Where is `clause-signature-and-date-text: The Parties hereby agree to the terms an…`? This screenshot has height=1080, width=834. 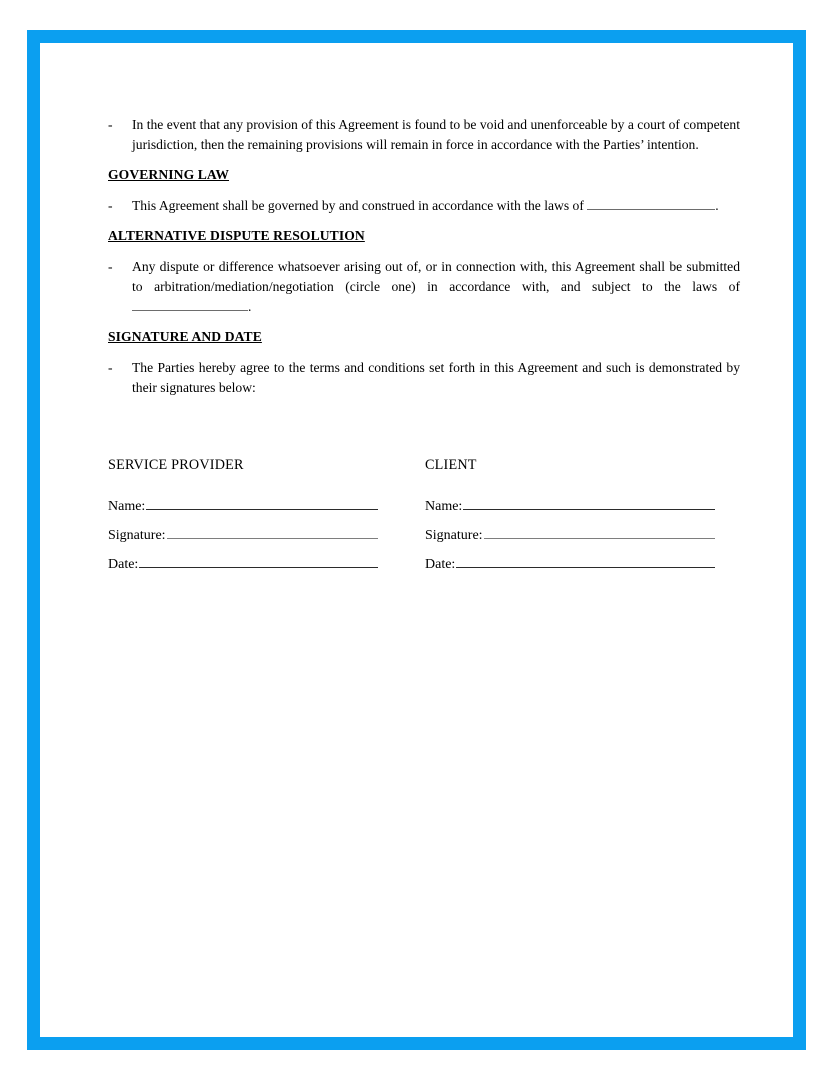 clause-signature-and-date-text: The Parties hereby agree to the terms an… is located at coordinates (436, 377).